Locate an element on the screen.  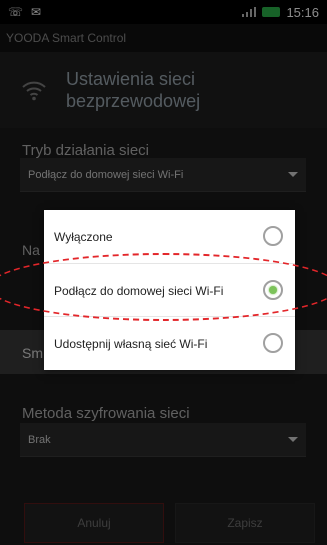
option-connect-home-wifi: Podłącz do domowej sieci Wi-Fi is located at coordinates (169, 290).